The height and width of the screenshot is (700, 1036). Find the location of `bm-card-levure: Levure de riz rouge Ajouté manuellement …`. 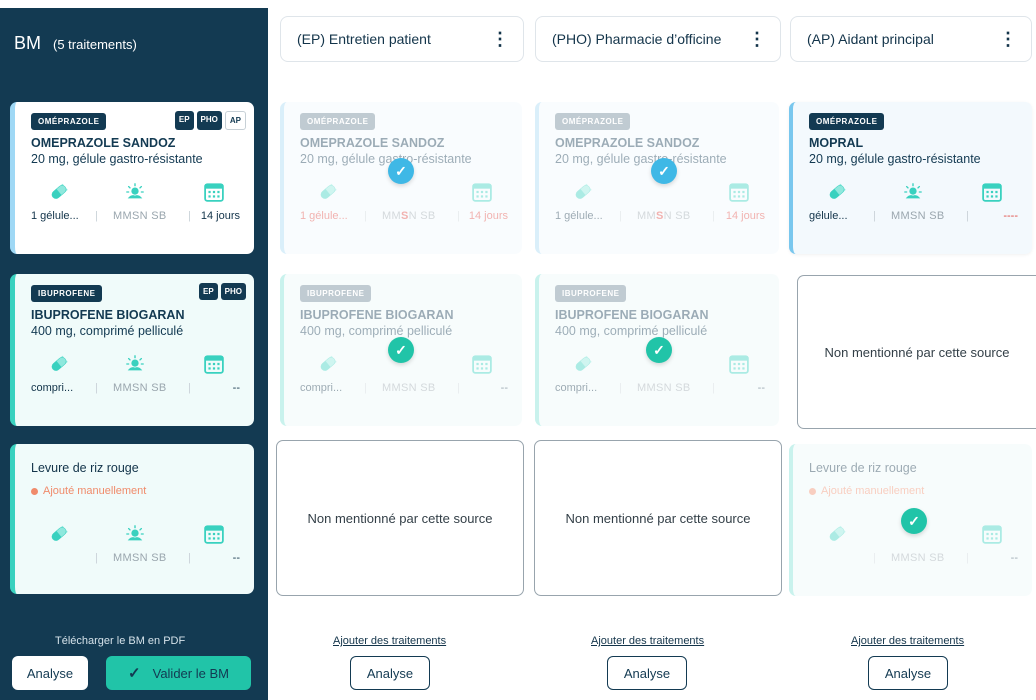

bm-card-levure: Levure de riz rouge Ajouté manuellement … is located at coordinates (132, 519).